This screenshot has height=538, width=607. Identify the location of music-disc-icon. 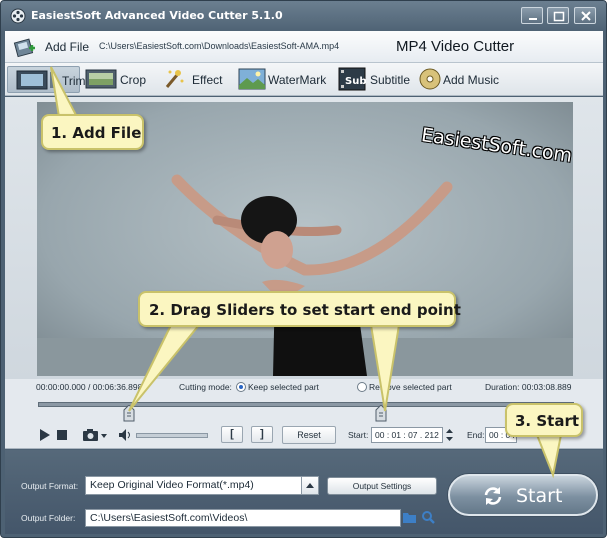
(430, 79).